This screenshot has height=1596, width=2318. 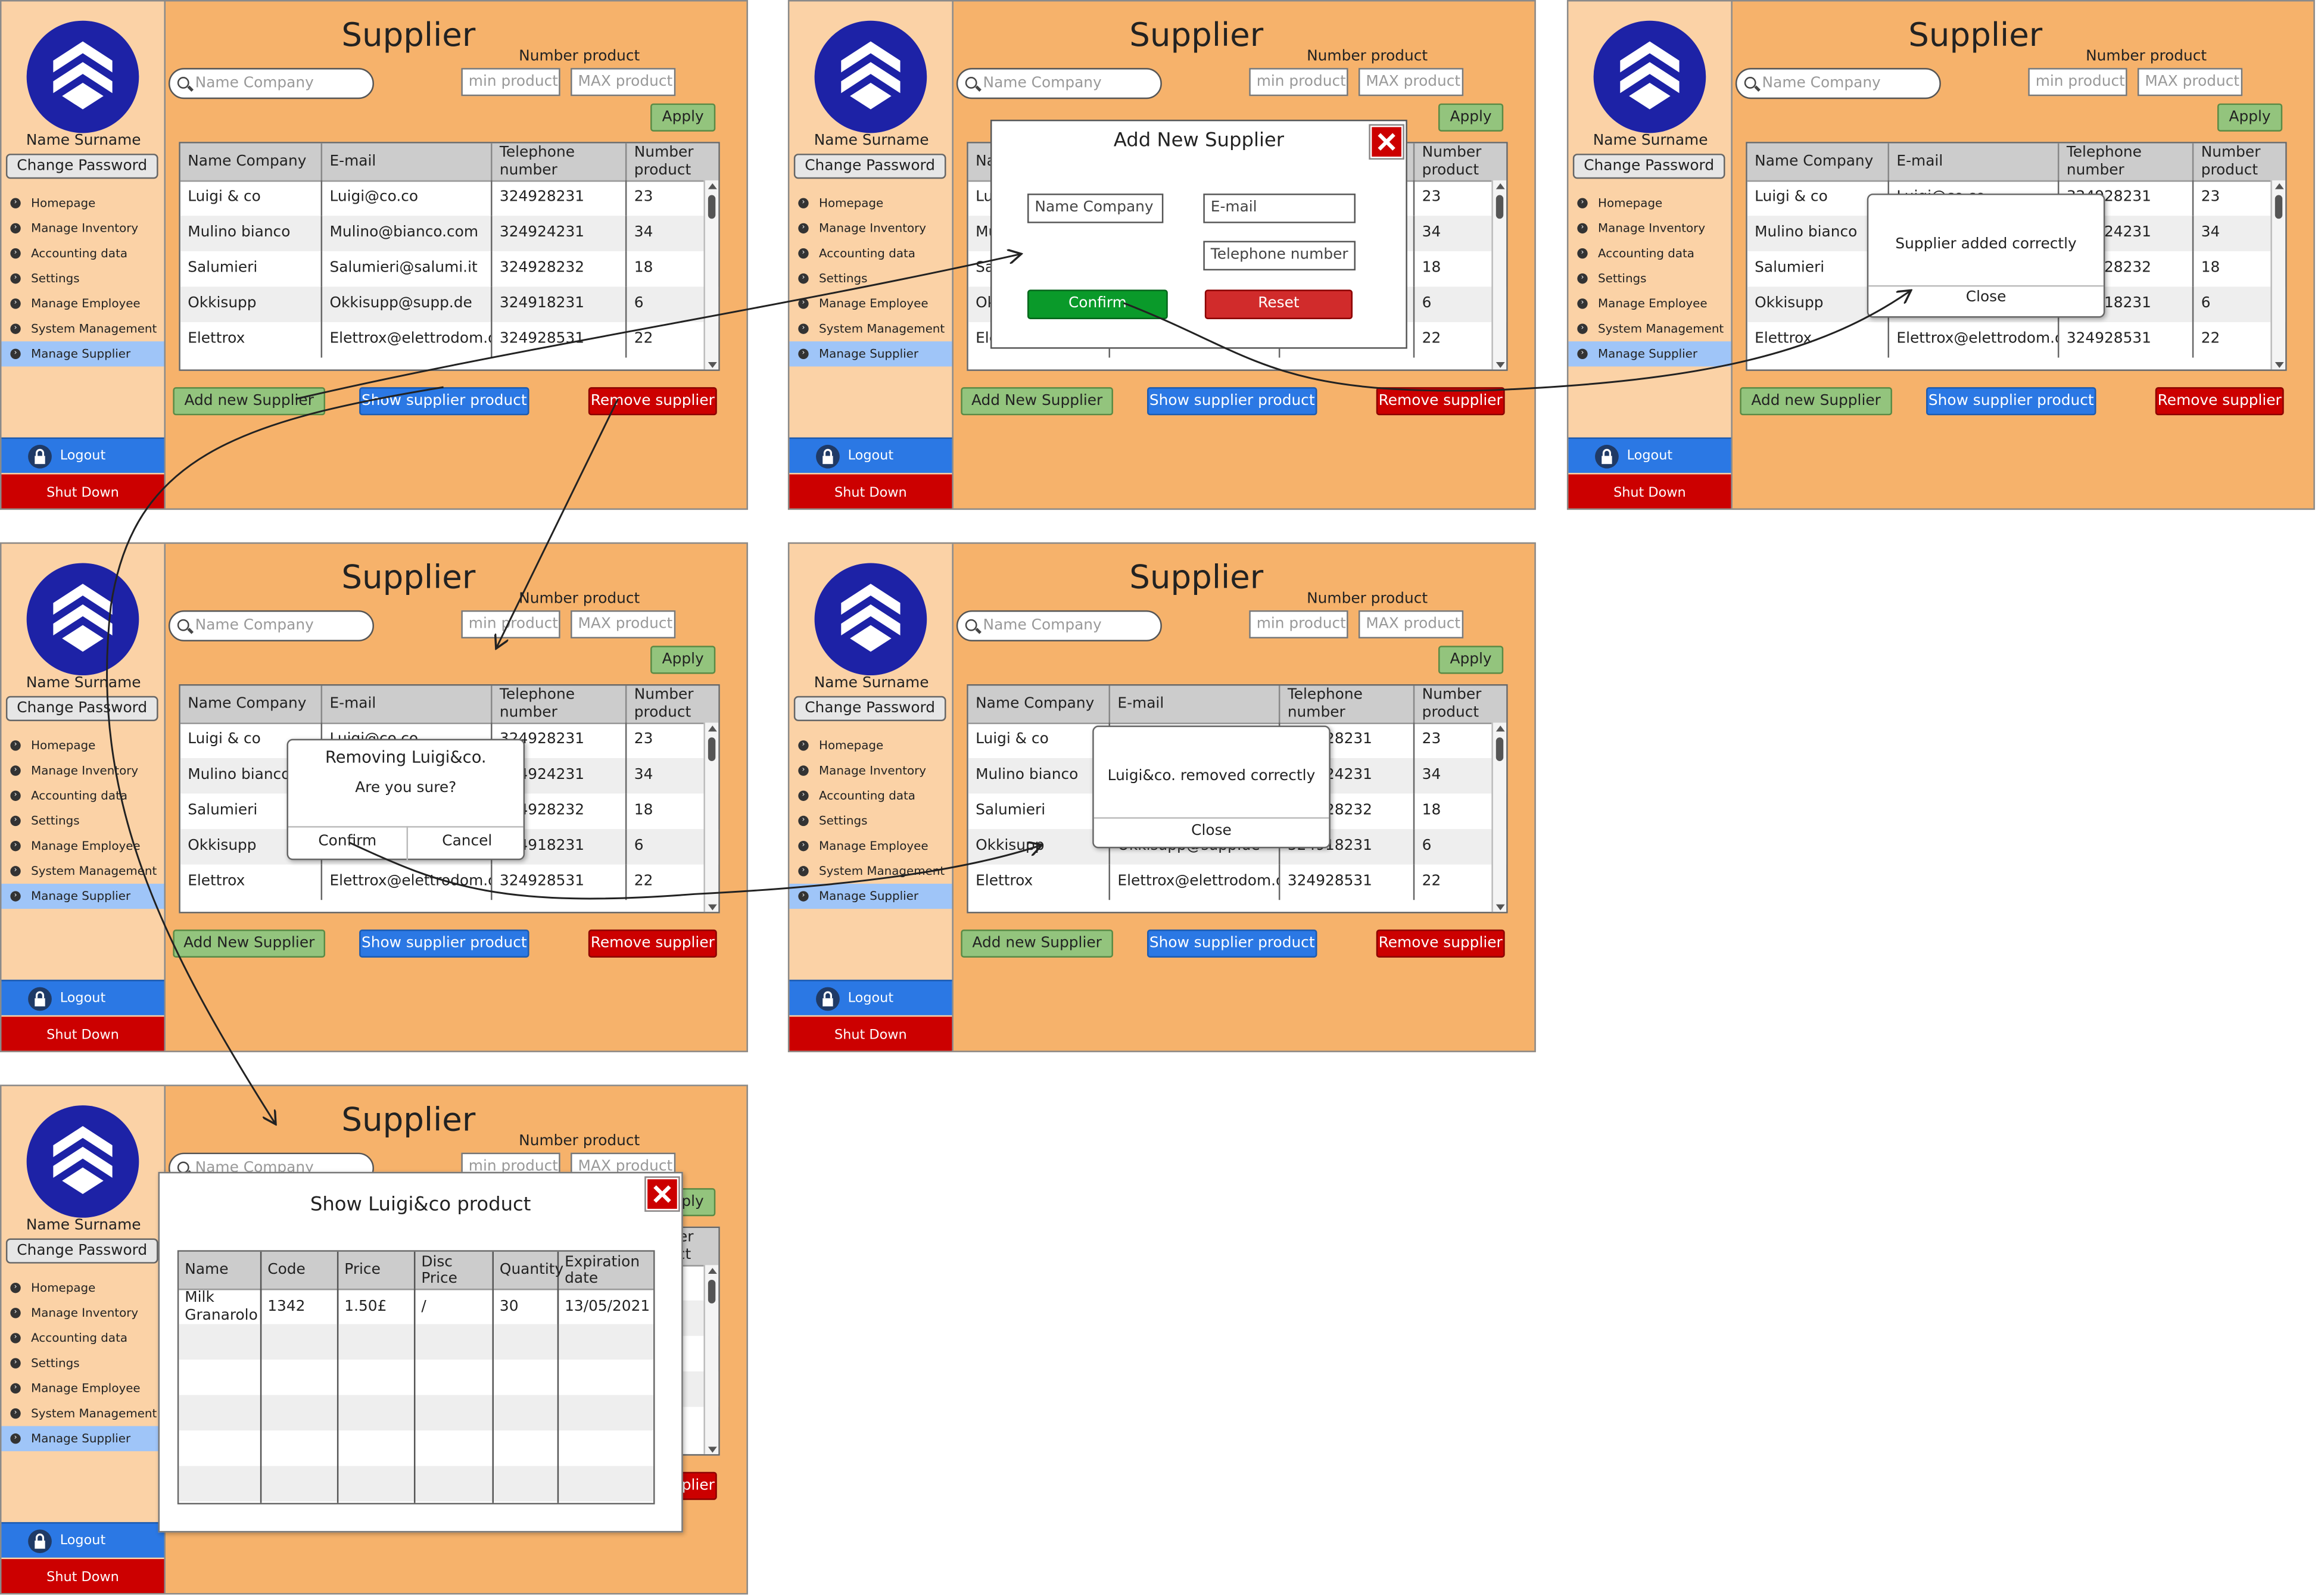 What do you see at coordinates (1037, 401) in the screenshot?
I see `add-supplier-button: Add New Supplier` at bounding box center [1037, 401].